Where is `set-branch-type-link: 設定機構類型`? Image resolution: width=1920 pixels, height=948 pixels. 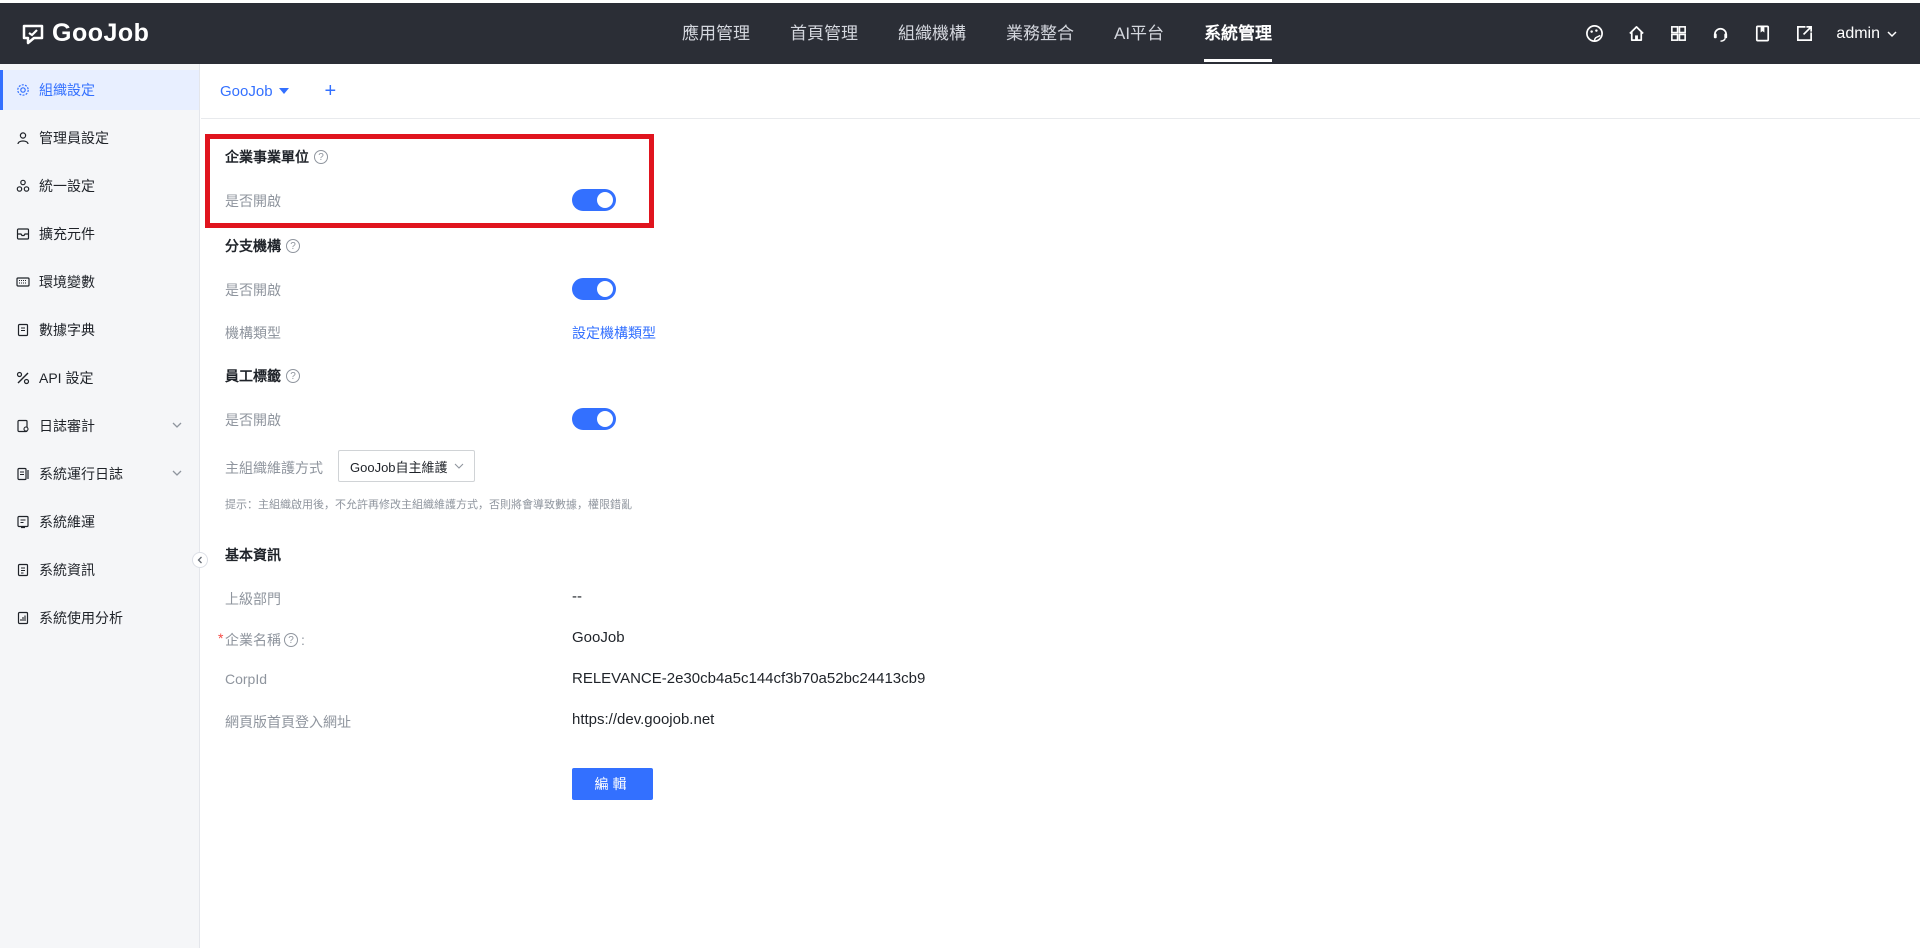
set-branch-type-link: 設定機構類型 is located at coordinates (614, 333).